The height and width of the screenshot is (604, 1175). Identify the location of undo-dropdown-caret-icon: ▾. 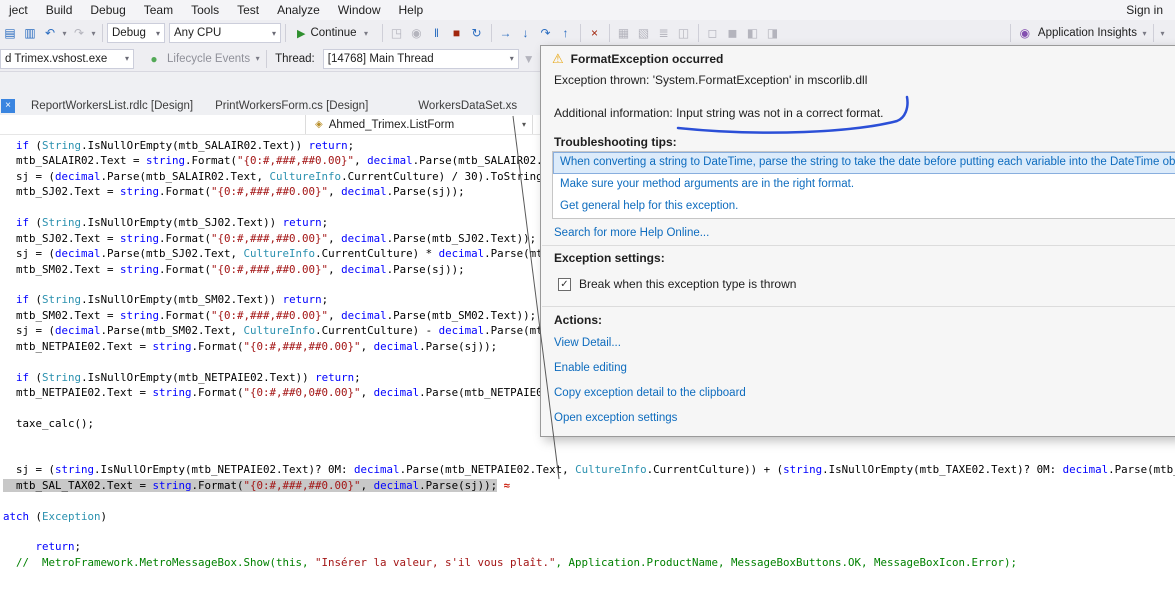
(64, 33).